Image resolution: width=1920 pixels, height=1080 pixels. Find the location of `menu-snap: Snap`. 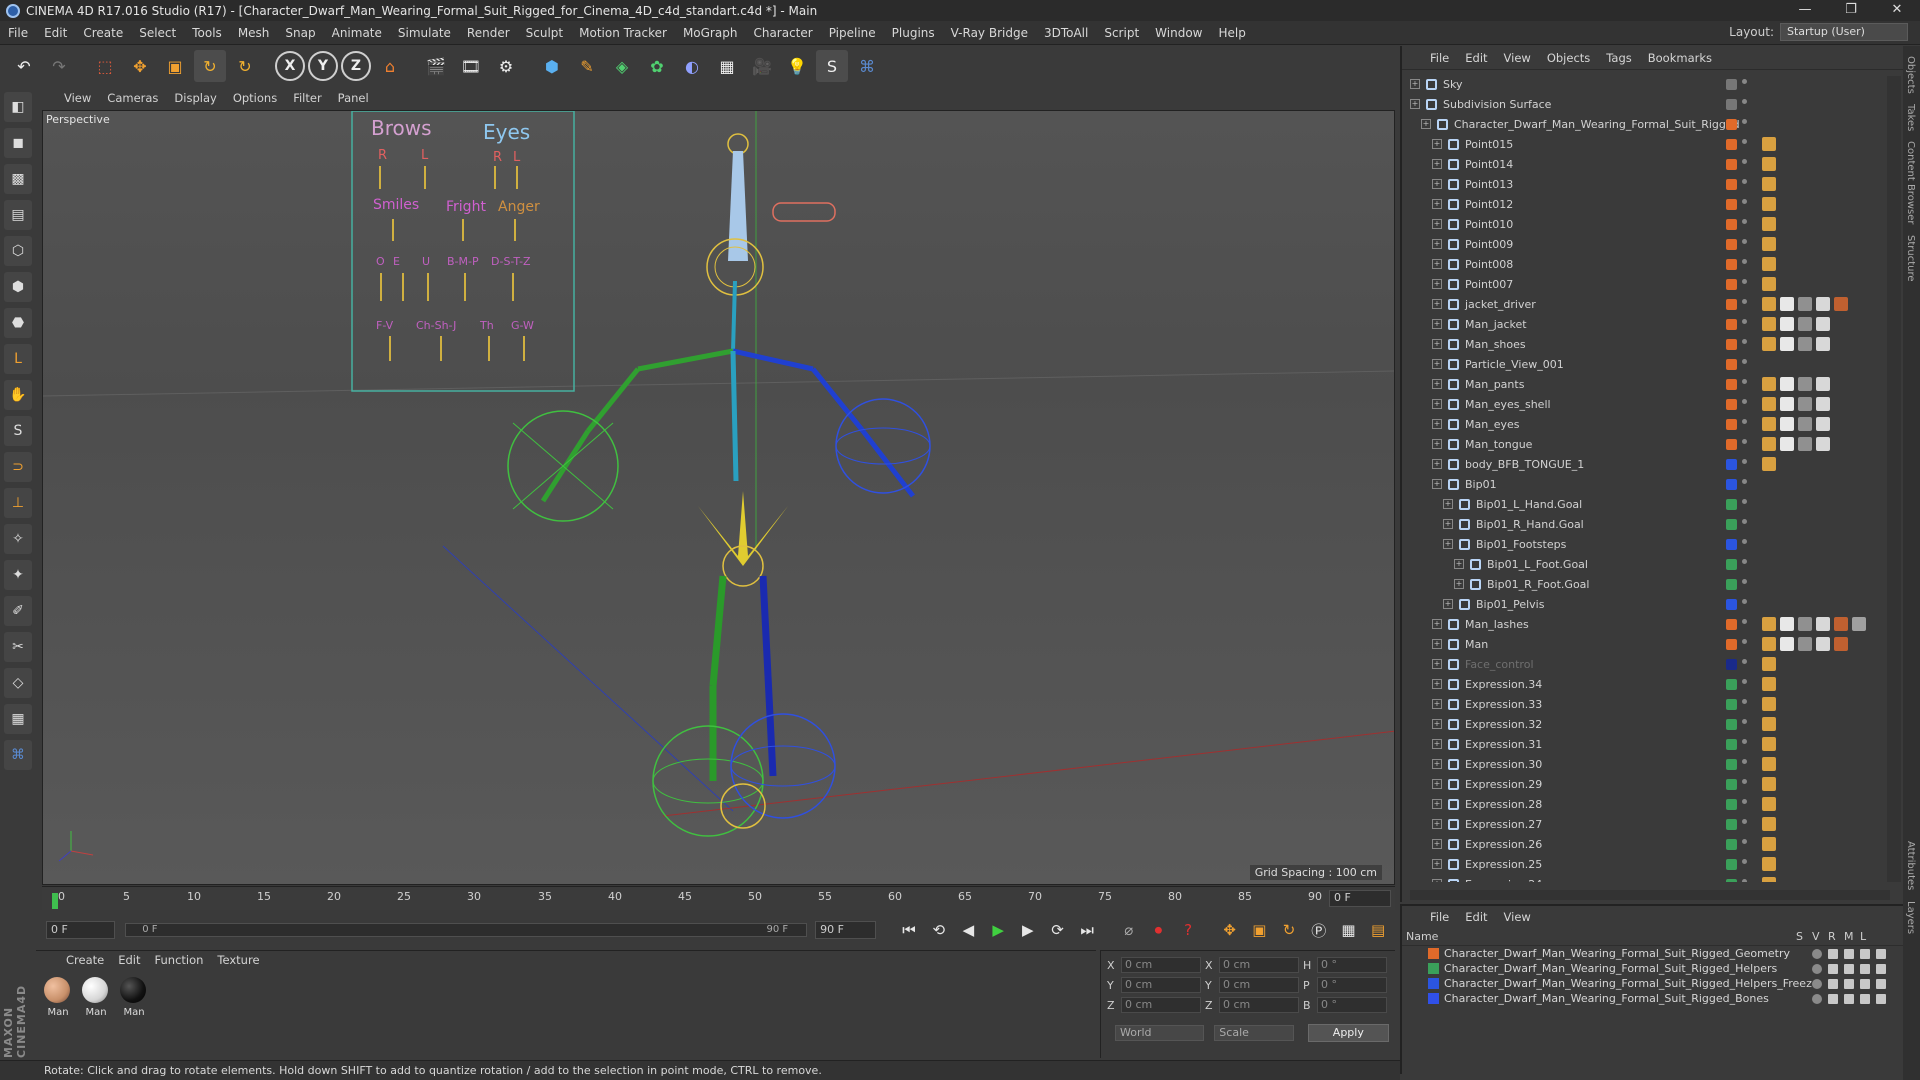

menu-snap: Snap is located at coordinates (300, 33).